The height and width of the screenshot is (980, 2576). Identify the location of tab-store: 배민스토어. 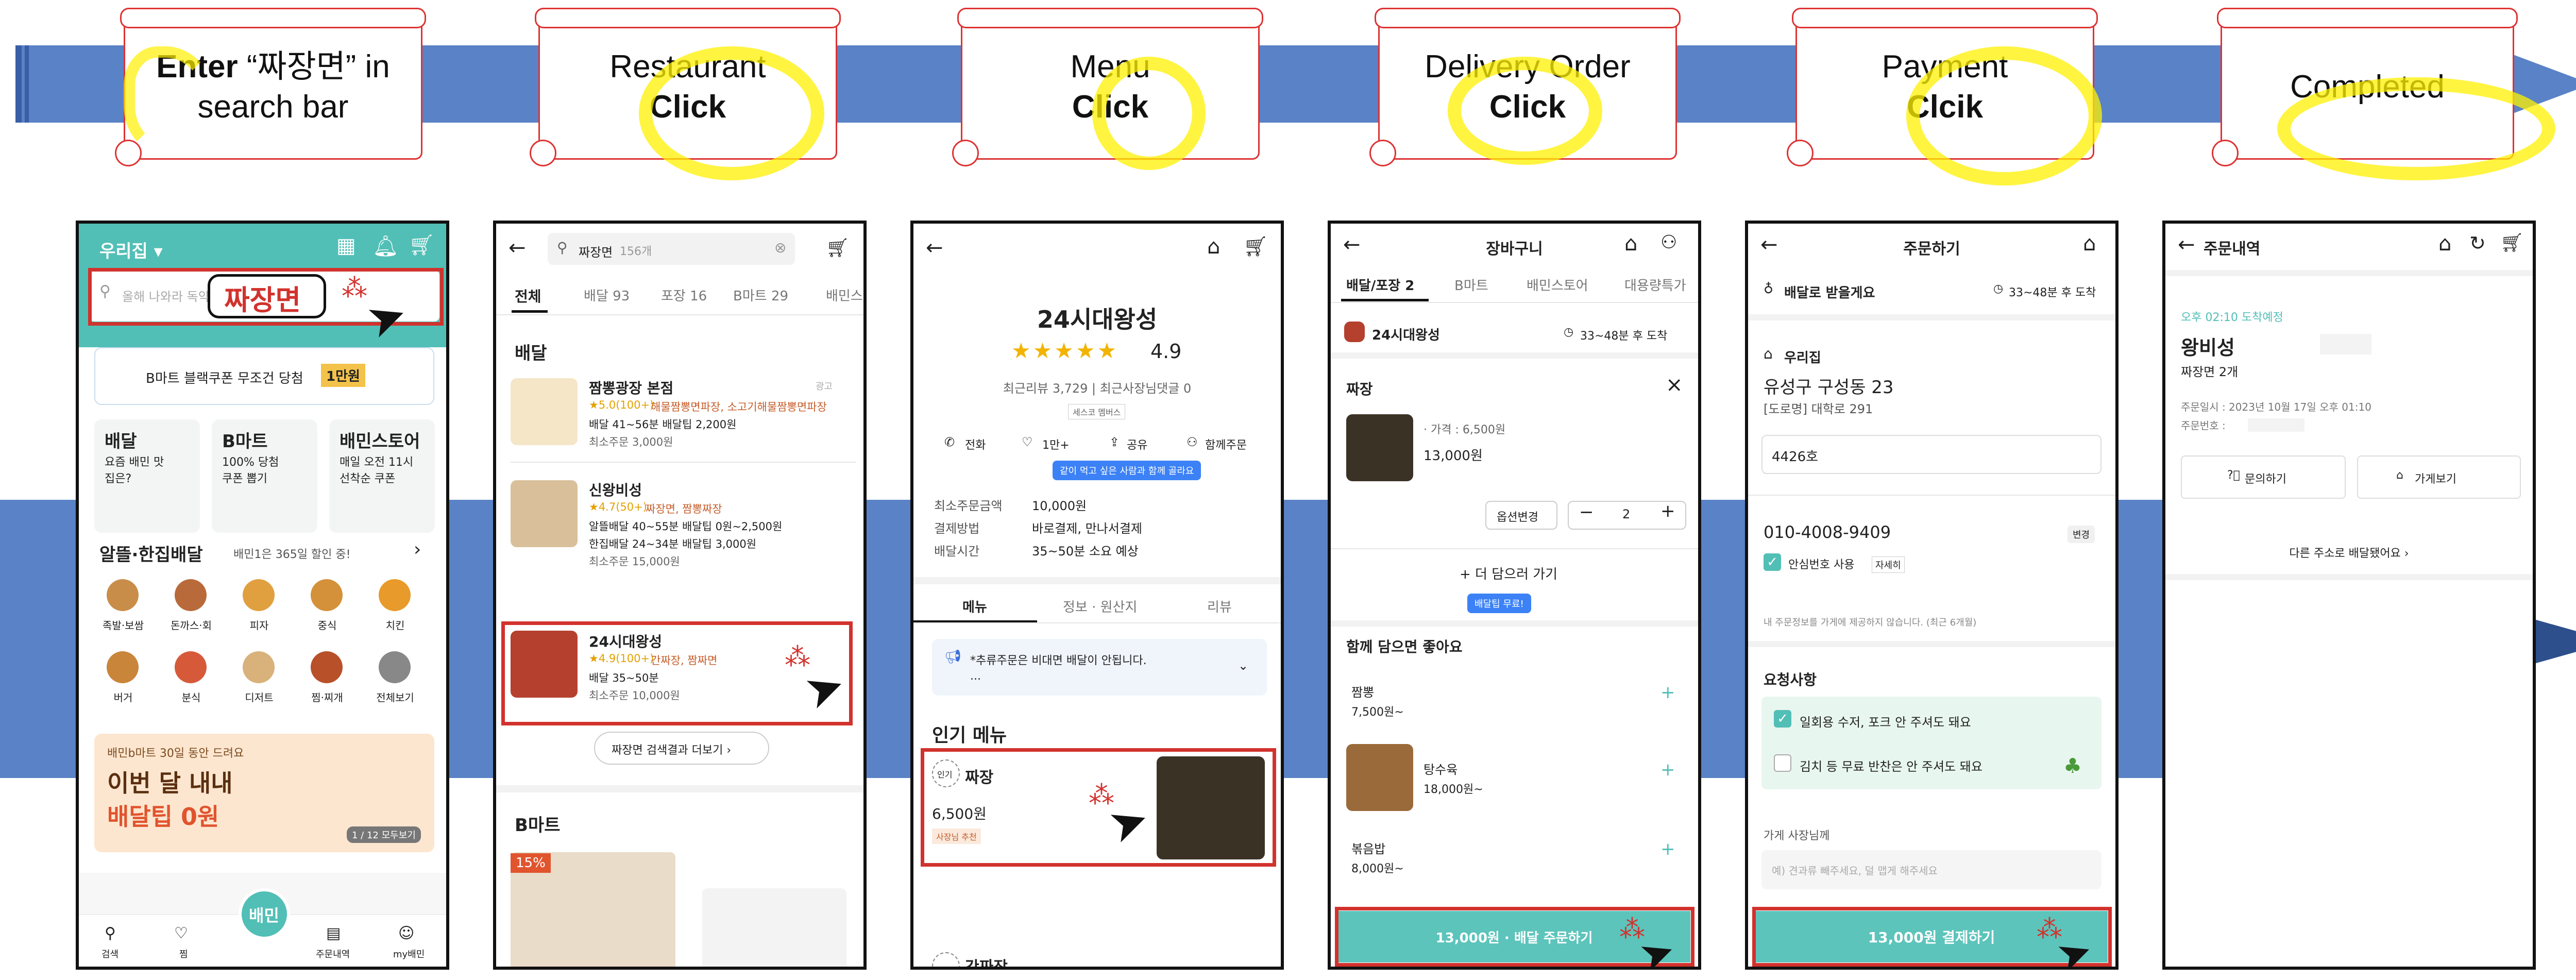
(1557, 285).